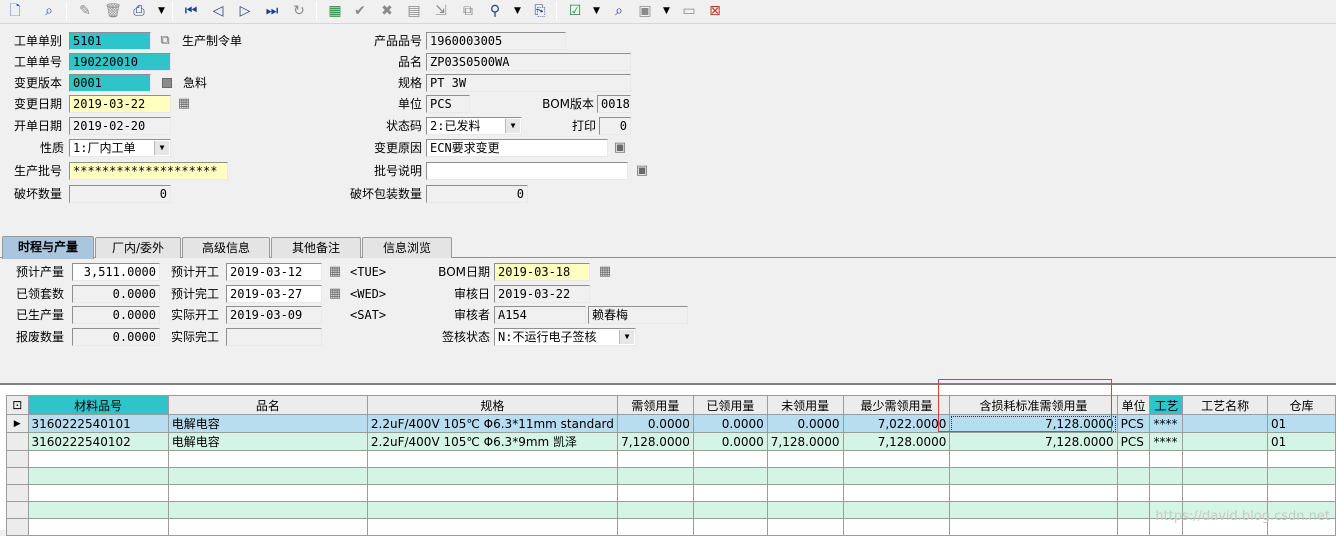 This screenshot has height=536, width=1336. What do you see at coordinates (542, 294) in the screenshot?
I see `review-date-field: 2019-03-22` at bounding box center [542, 294].